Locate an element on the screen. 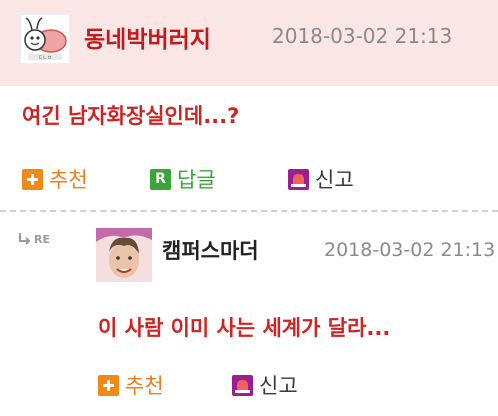  reply-arrow-icon is located at coordinates (25, 239).